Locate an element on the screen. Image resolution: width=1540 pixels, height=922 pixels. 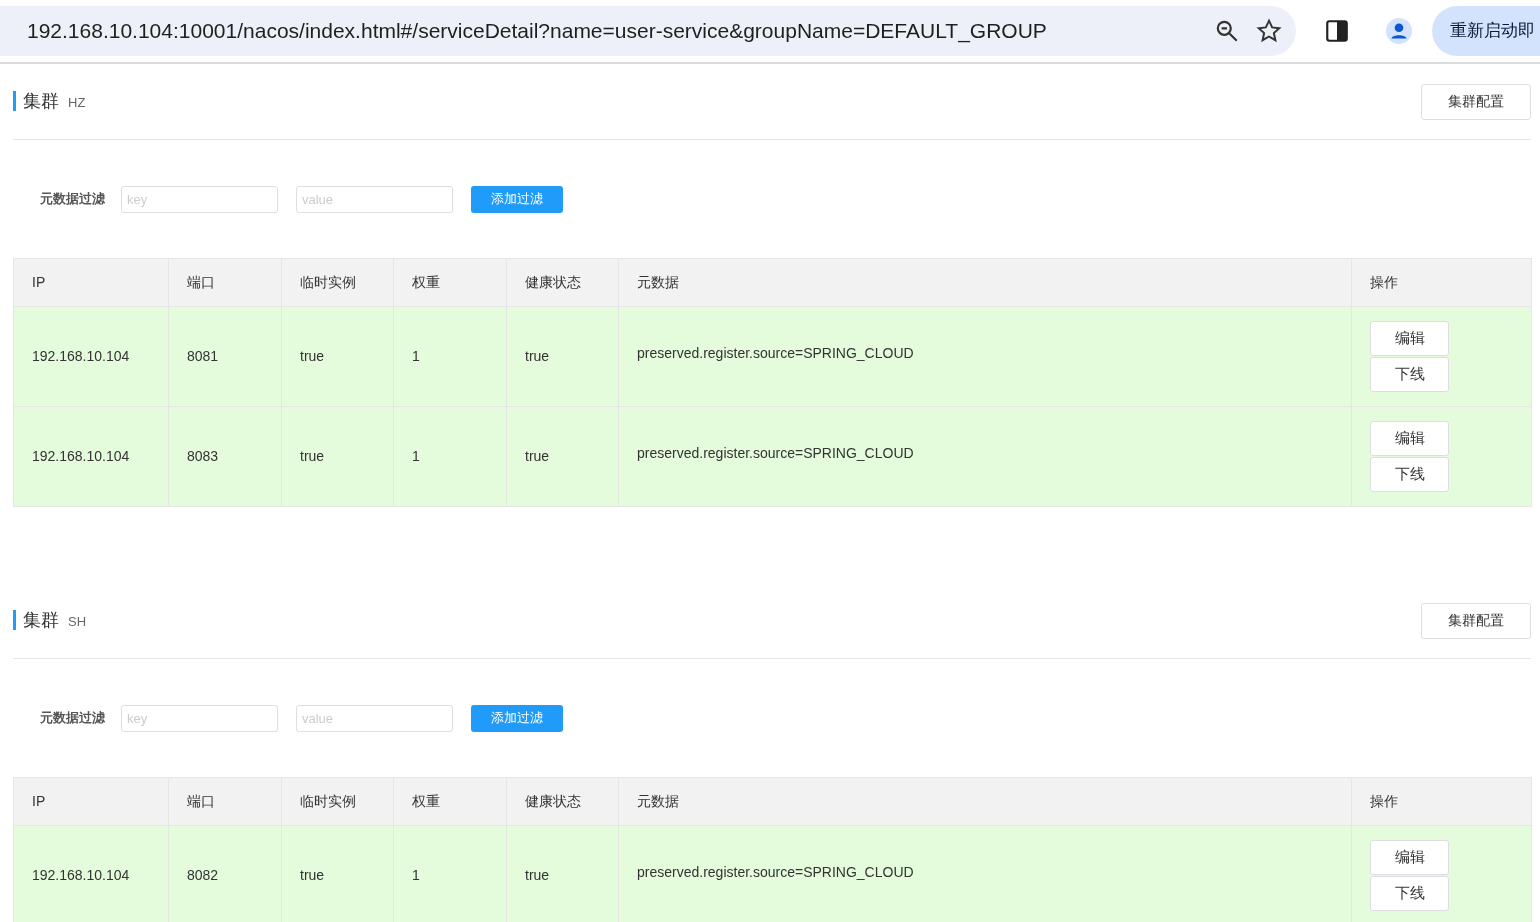
star-icon is located at coordinates (1269, 31).